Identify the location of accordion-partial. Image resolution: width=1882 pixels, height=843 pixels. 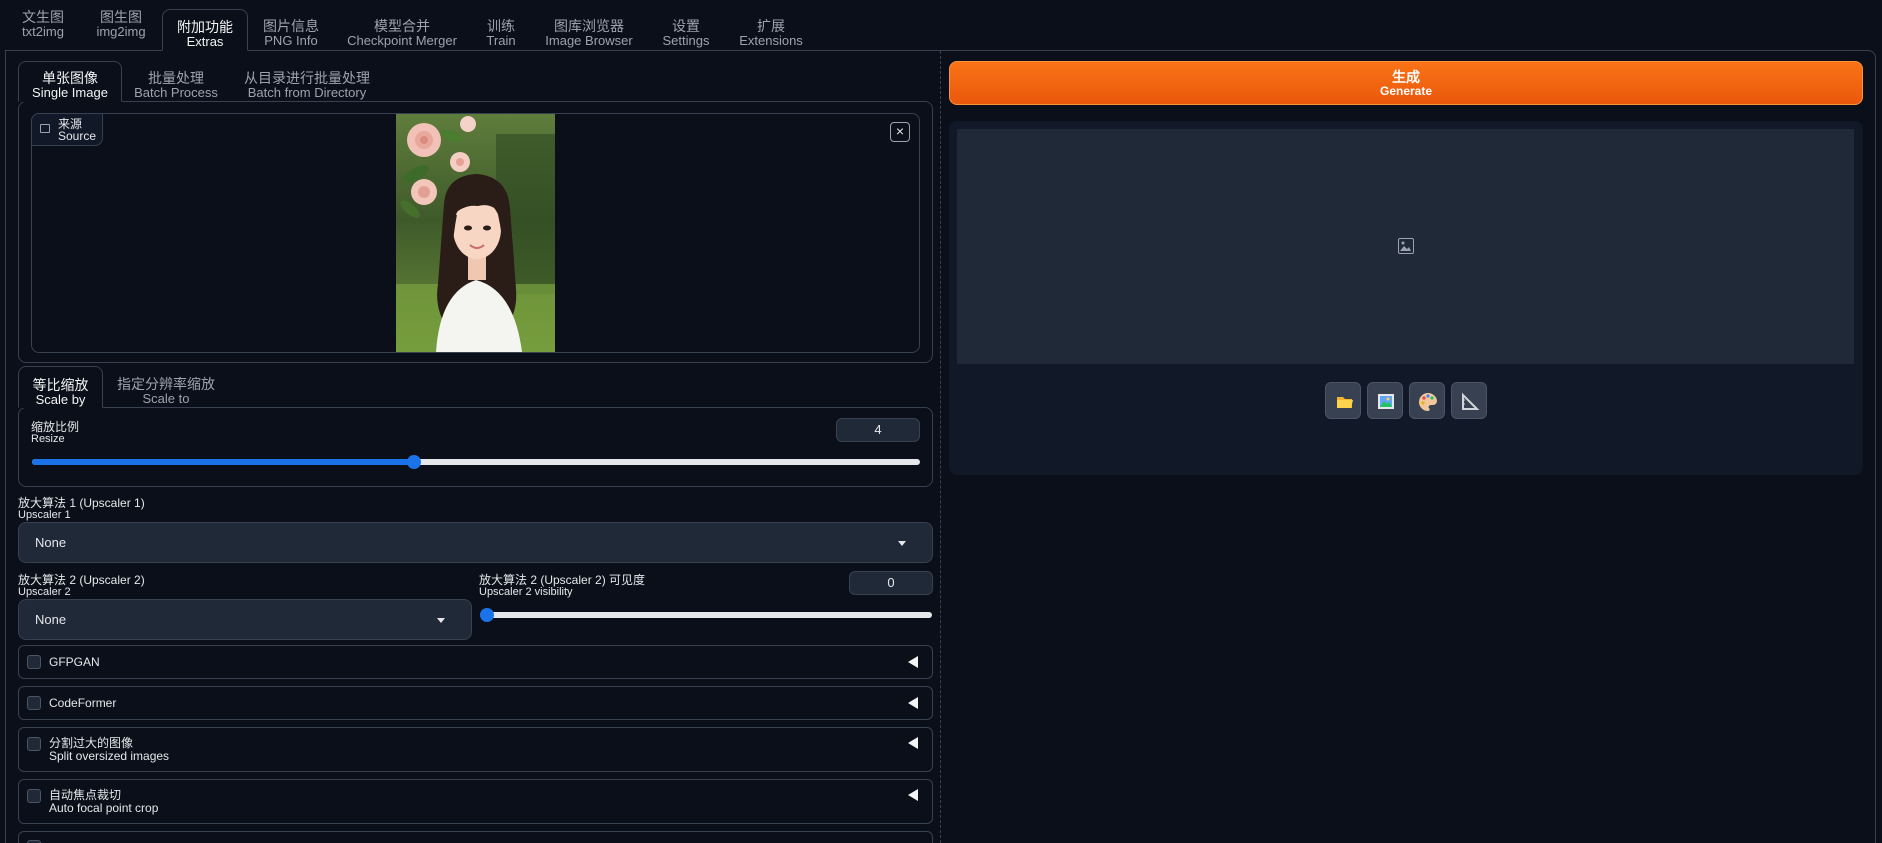
(475, 837).